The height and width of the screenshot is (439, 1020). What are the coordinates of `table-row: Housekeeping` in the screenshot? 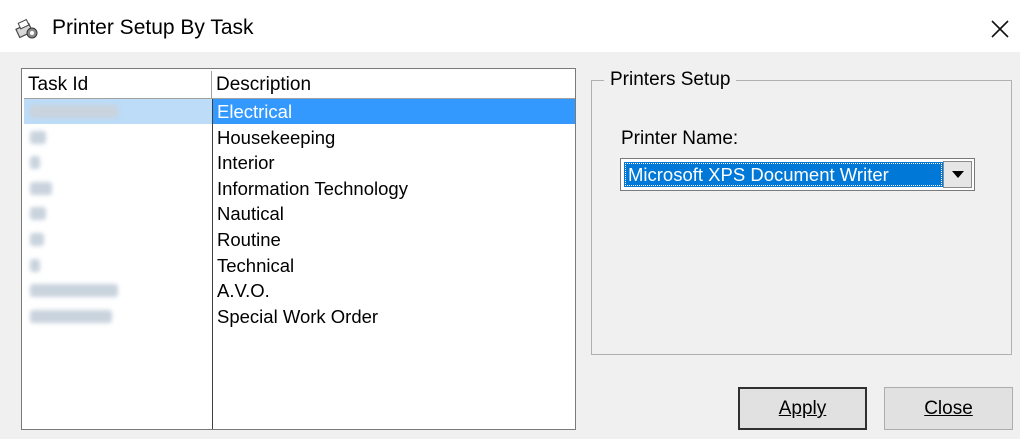 It's located at (299, 137).